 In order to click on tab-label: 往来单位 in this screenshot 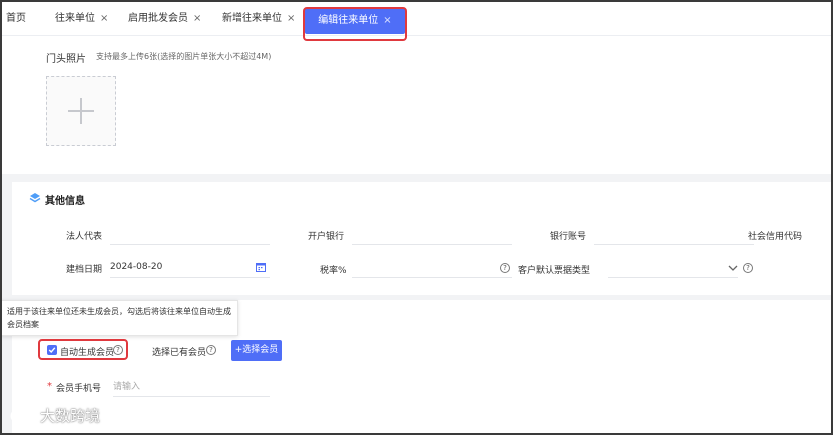, I will do `click(75, 18)`.